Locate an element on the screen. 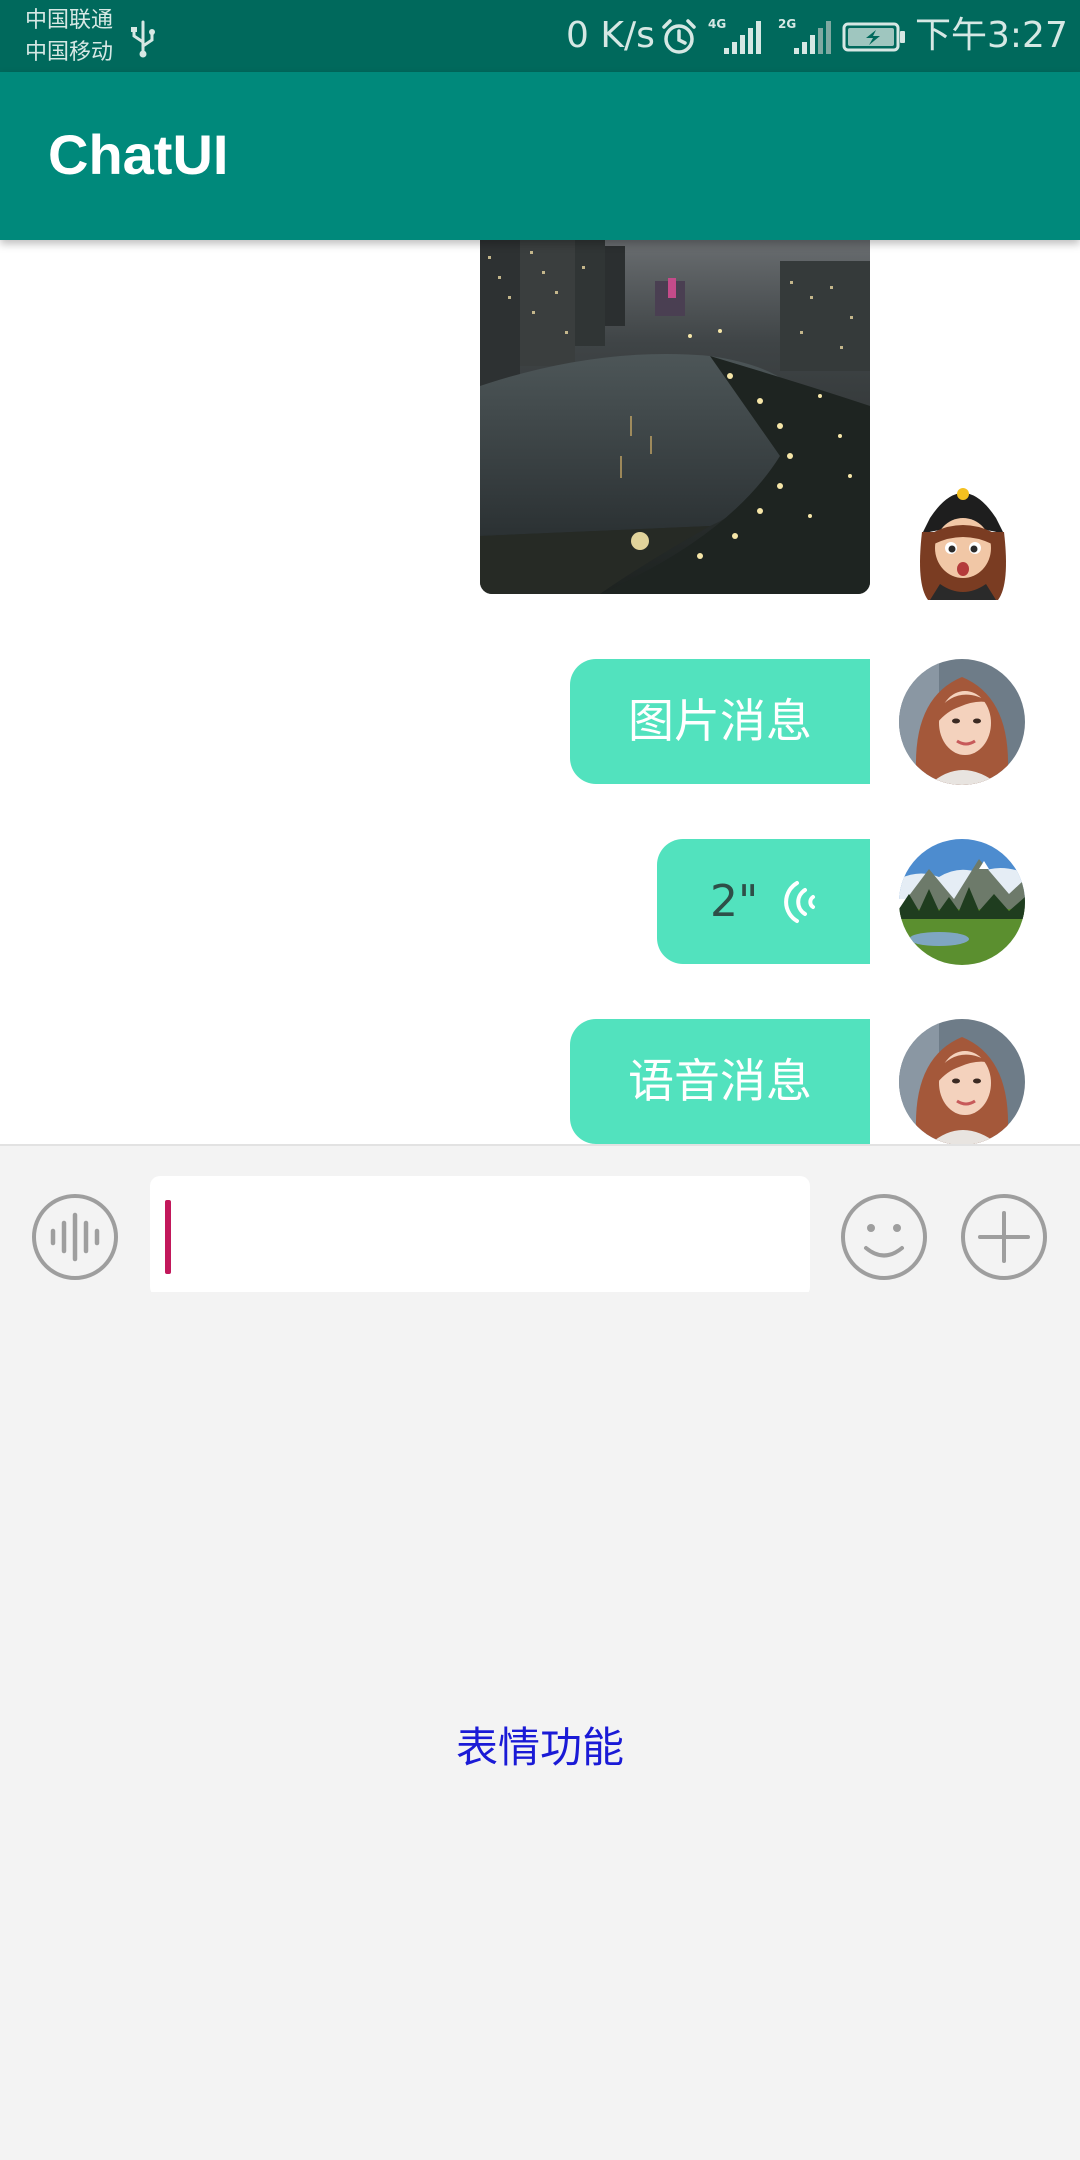  message-text: 语音消息 is located at coordinates (720, 1081).